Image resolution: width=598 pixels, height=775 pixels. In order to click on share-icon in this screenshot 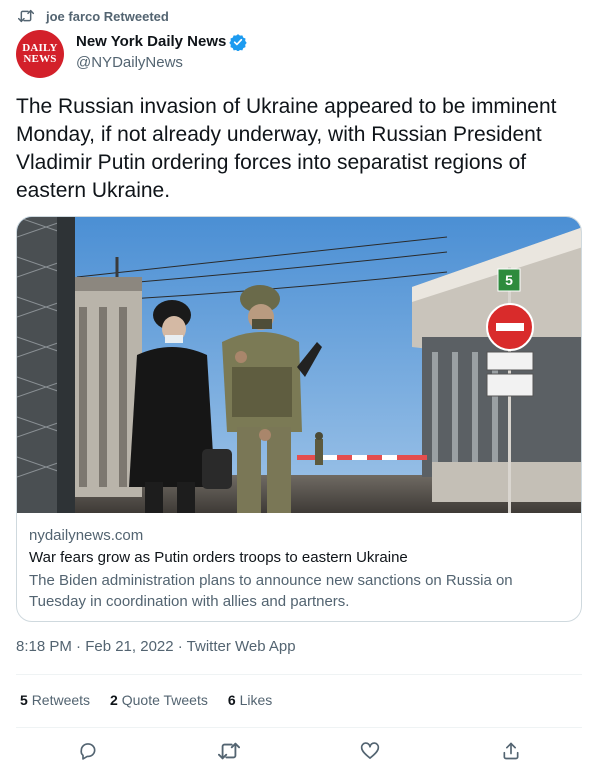, I will do `click(511, 751)`.